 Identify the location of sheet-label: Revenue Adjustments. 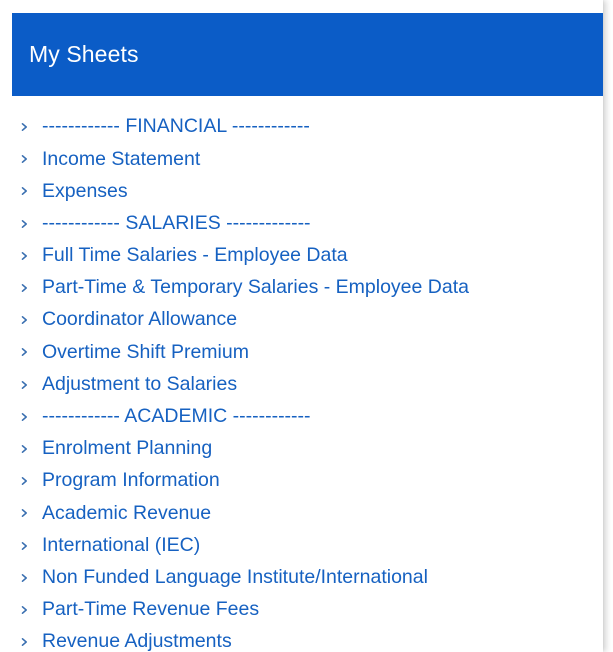
(137, 641).